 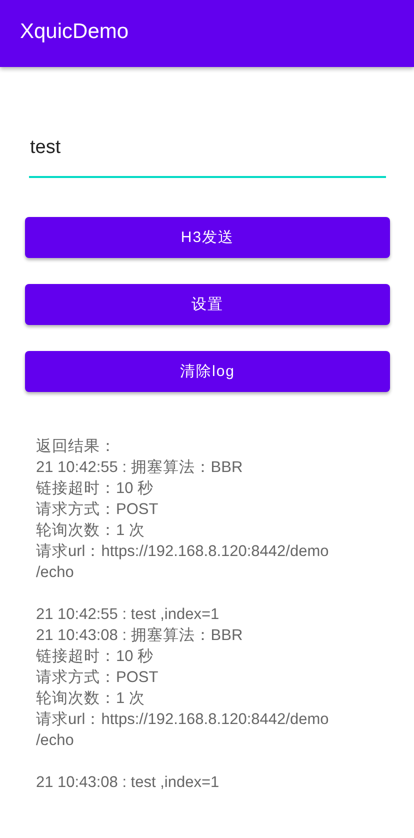 I want to click on log-line: 21 10:42:55 : 拥塞算法：BBR, so click(x=140, y=468).